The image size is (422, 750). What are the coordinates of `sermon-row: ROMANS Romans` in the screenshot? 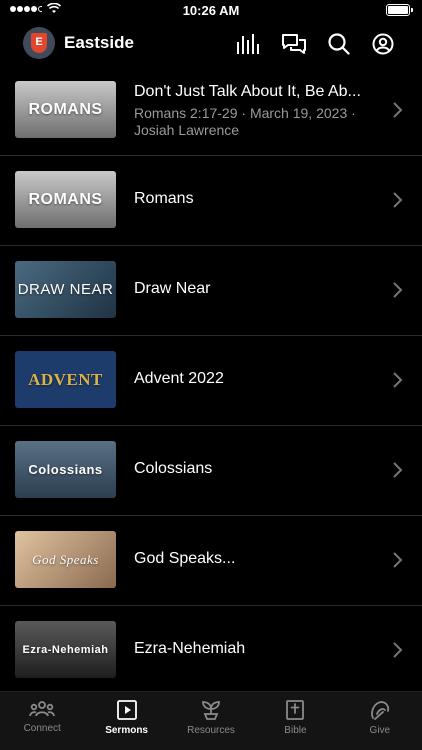 It's located at (211, 201).